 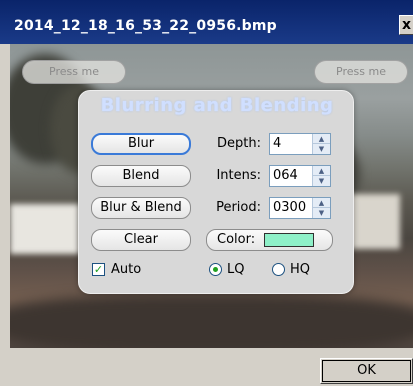 What do you see at coordinates (74, 72) in the screenshot?
I see `background-press-me-button-left: Press me` at bounding box center [74, 72].